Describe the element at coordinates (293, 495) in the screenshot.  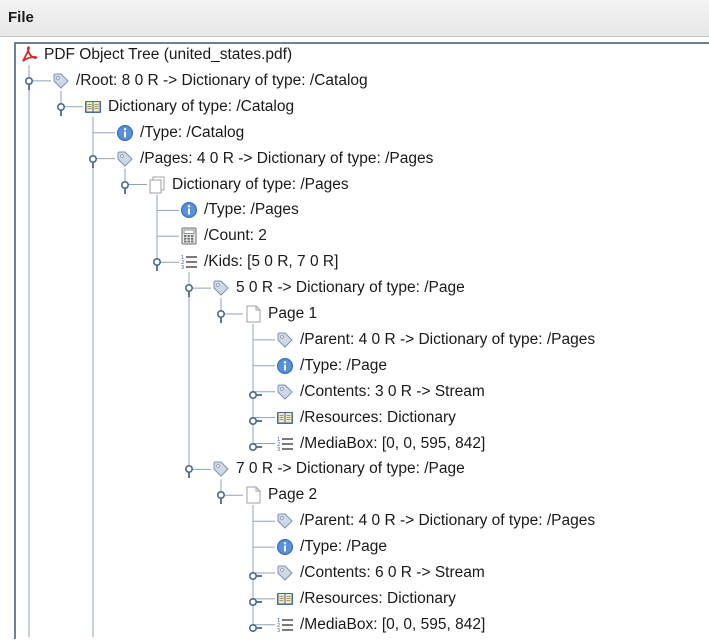
I see `tree-node-label: Page 2` at that location.